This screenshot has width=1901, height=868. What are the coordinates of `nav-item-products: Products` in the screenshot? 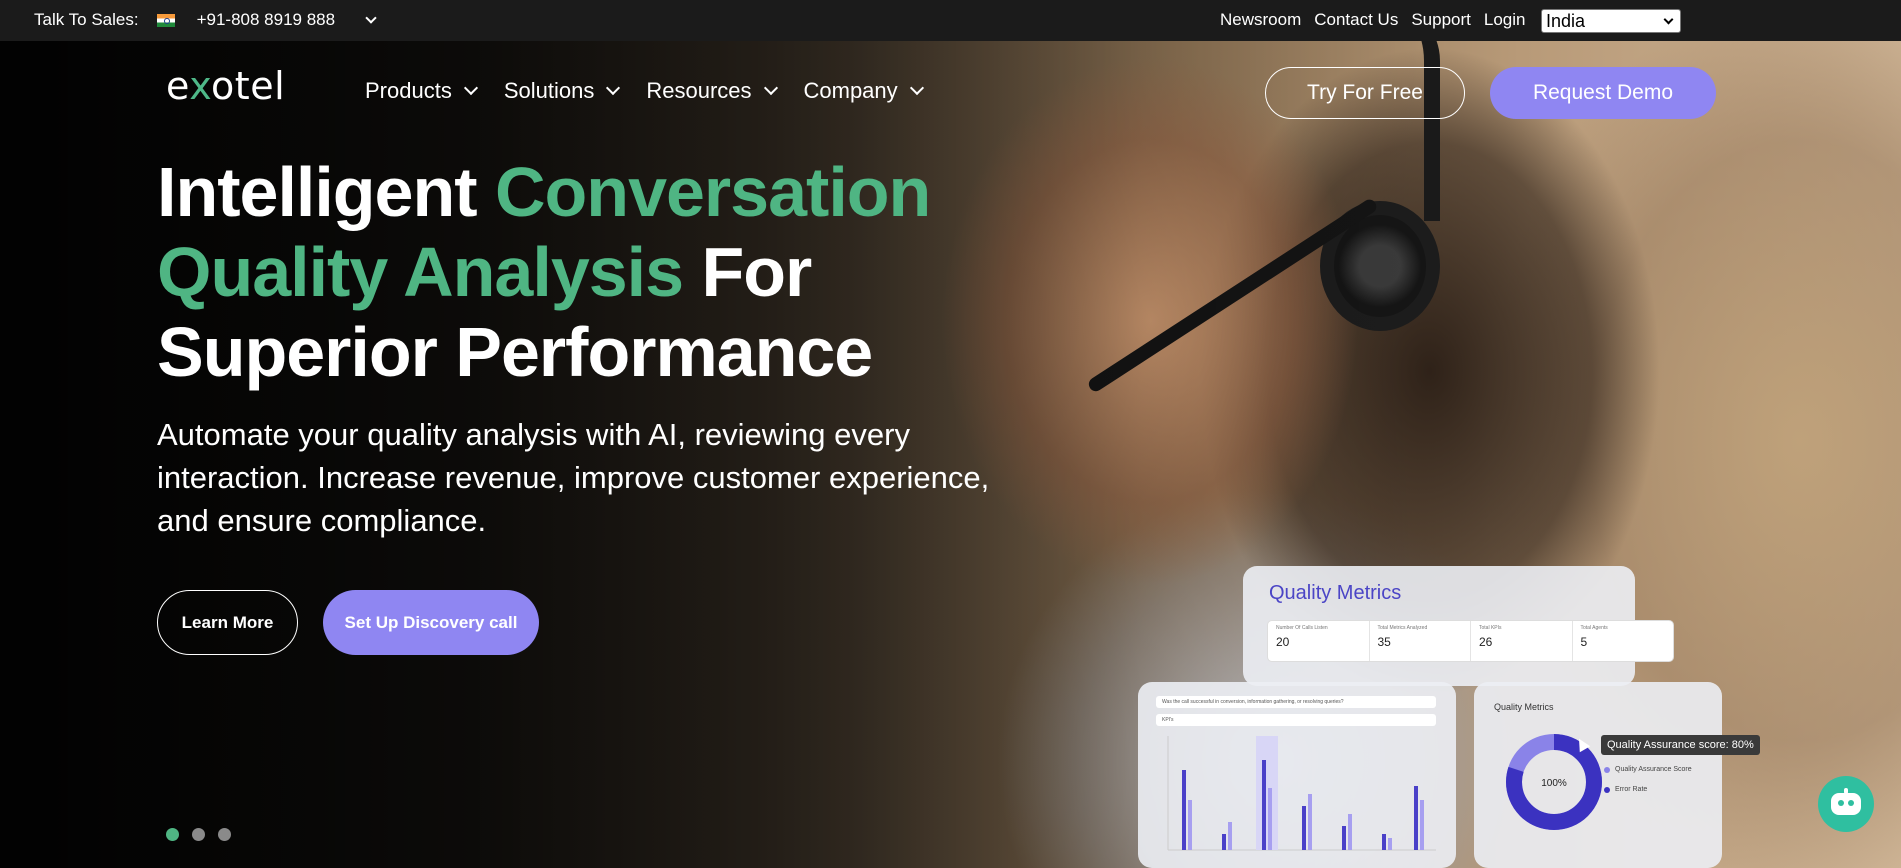 It's located at (421, 91).